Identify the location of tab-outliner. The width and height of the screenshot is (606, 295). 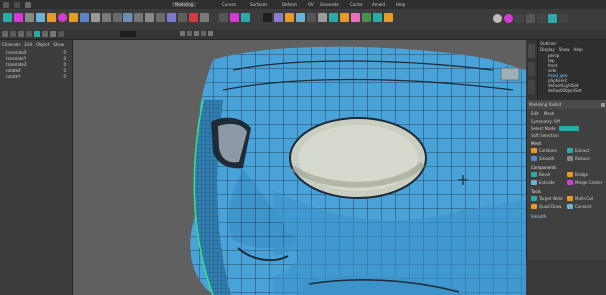
(531, 51).